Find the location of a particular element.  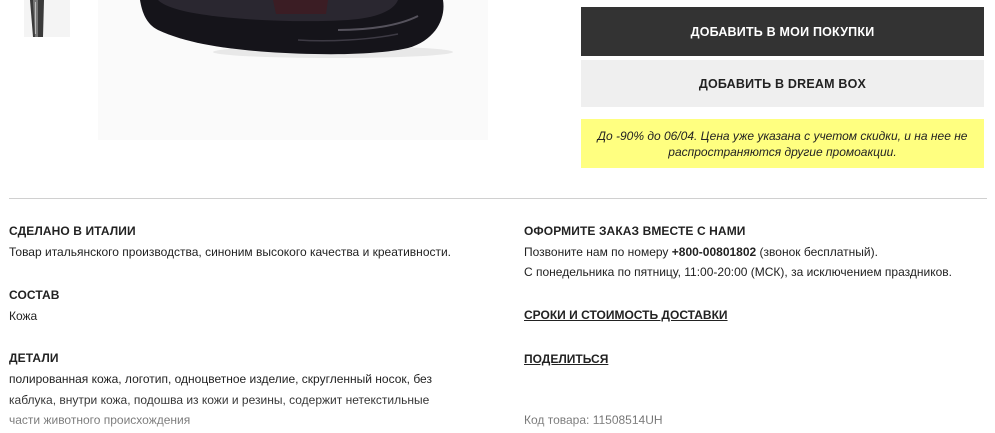

product-main-image is located at coordinates (293, 70).